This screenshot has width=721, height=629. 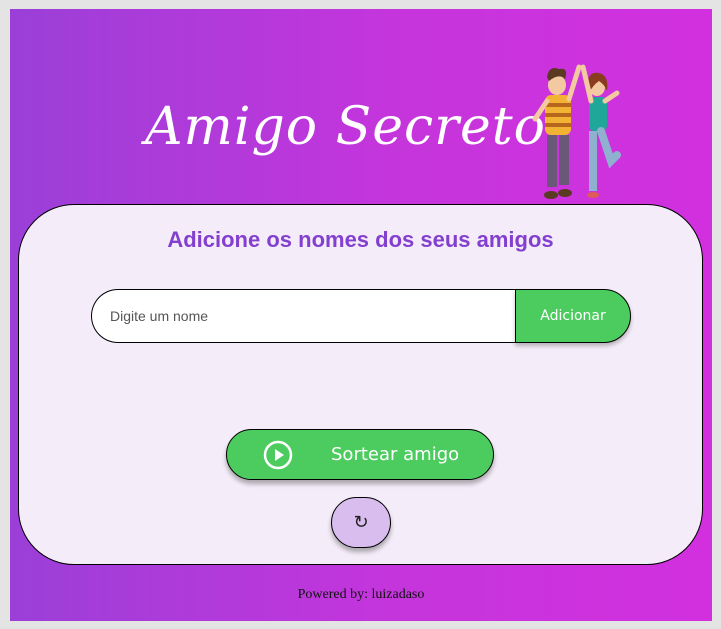 What do you see at coordinates (360, 239) in the screenshot?
I see `card-heading: Adicione os nomes dos seus amigos` at bounding box center [360, 239].